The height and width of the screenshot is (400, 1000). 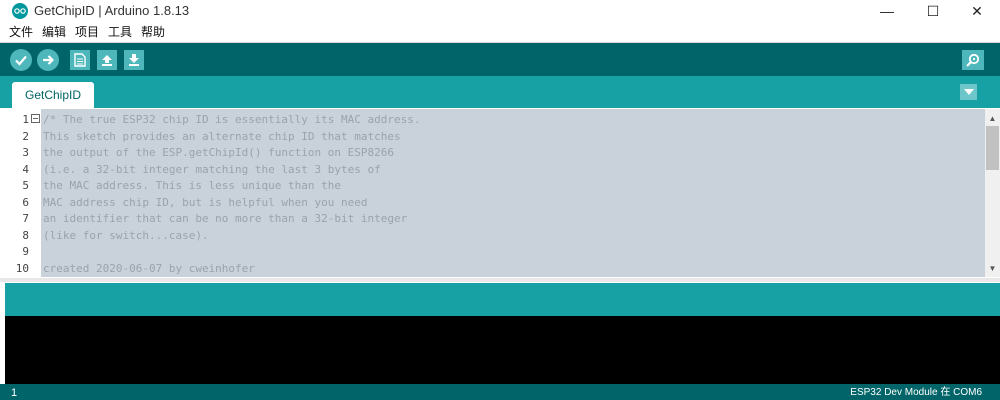 I want to click on menu-help: 帮助, so click(x=153, y=32).